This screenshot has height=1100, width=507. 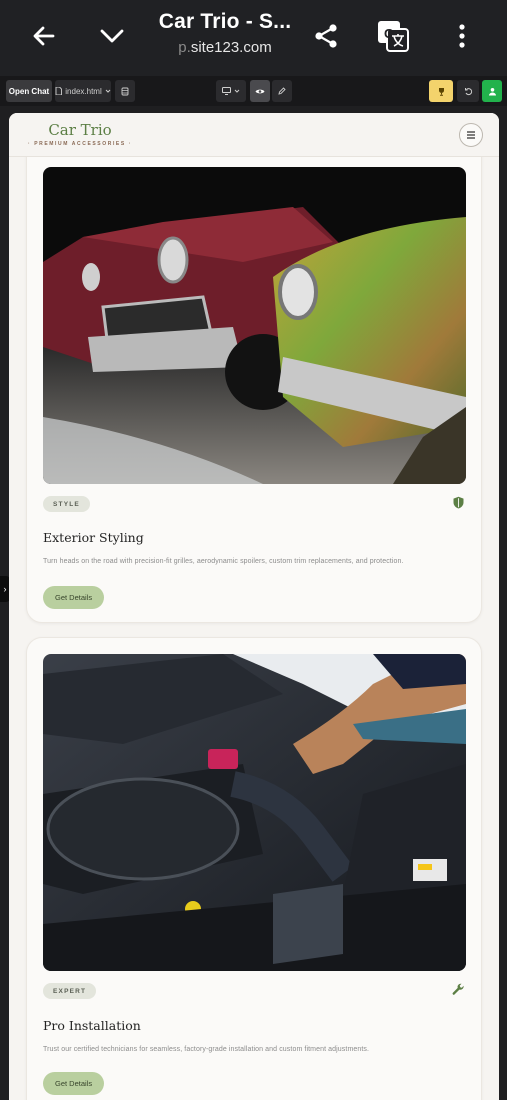 I want to click on back-button, so click(x=44, y=36).